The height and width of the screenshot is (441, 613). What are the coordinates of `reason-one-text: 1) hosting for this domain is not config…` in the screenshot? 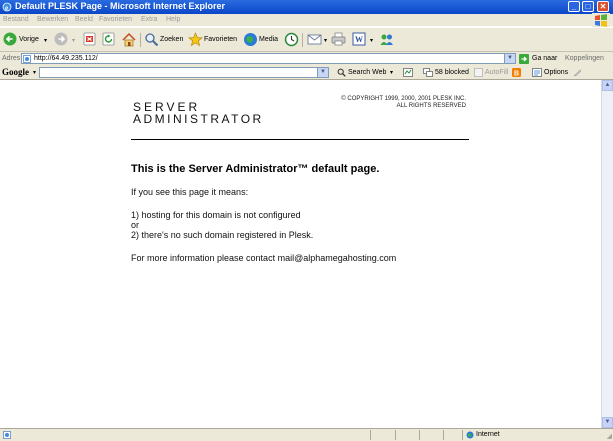 It's located at (216, 215).